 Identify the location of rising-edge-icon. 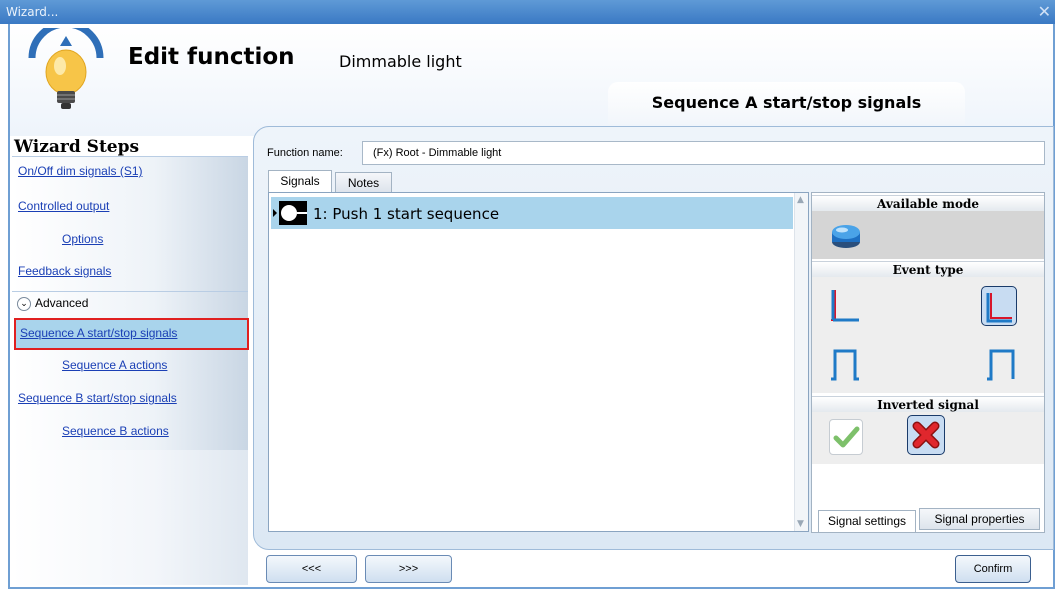
(845, 306).